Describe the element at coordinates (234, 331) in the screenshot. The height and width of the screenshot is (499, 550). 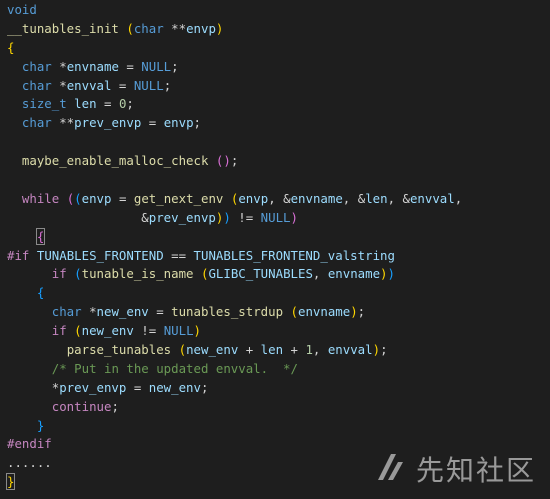
I see `code-line: if (new_env != NULL)` at that location.